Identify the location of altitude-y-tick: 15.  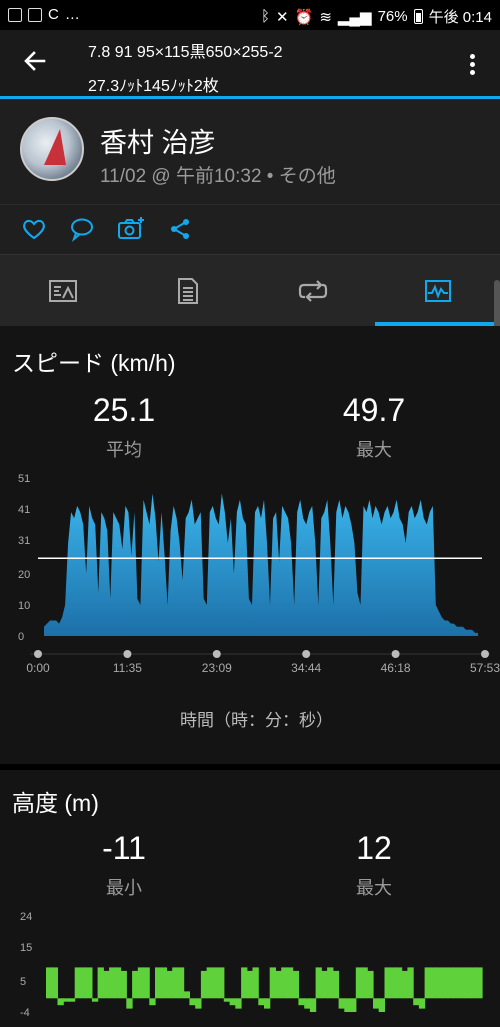
(26, 948).